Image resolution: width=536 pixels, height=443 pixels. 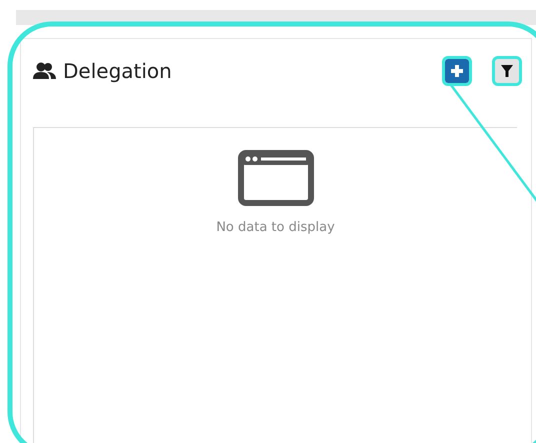 I want to click on add-button, so click(x=457, y=71).